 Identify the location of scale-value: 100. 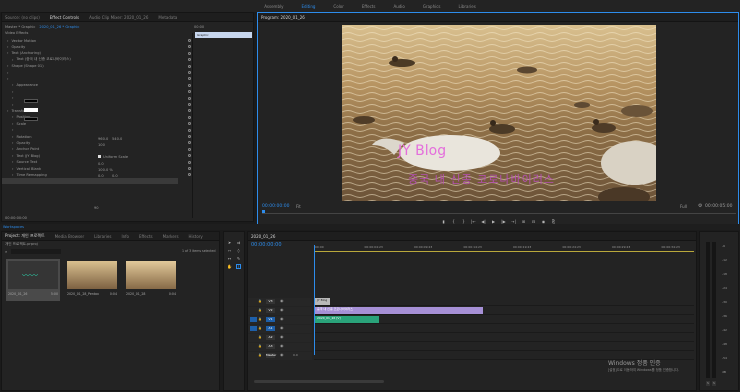
(101, 144).